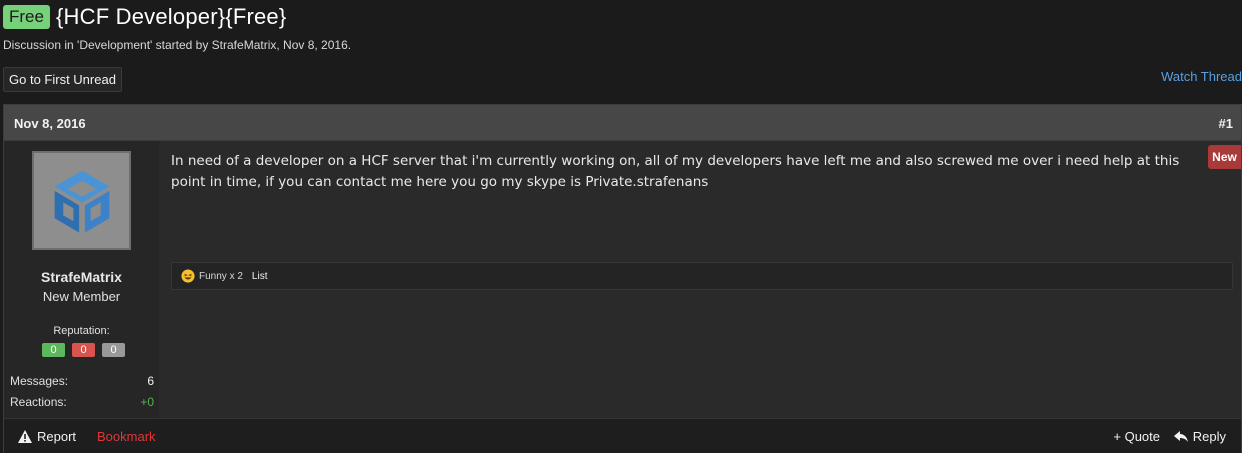 This screenshot has width=1242, height=453. What do you see at coordinates (1209, 436) in the screenshot?
I see `reply-label: Reply` at bounding box center [1209, 436].